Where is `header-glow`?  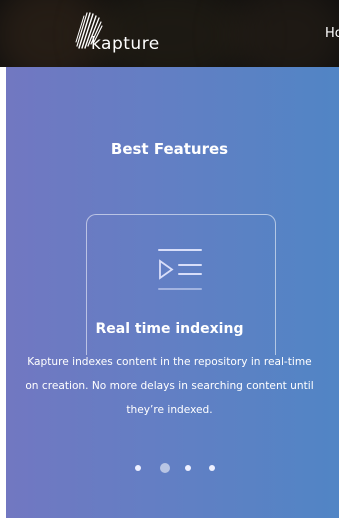 header-glow is located at coordinates (284, 33).